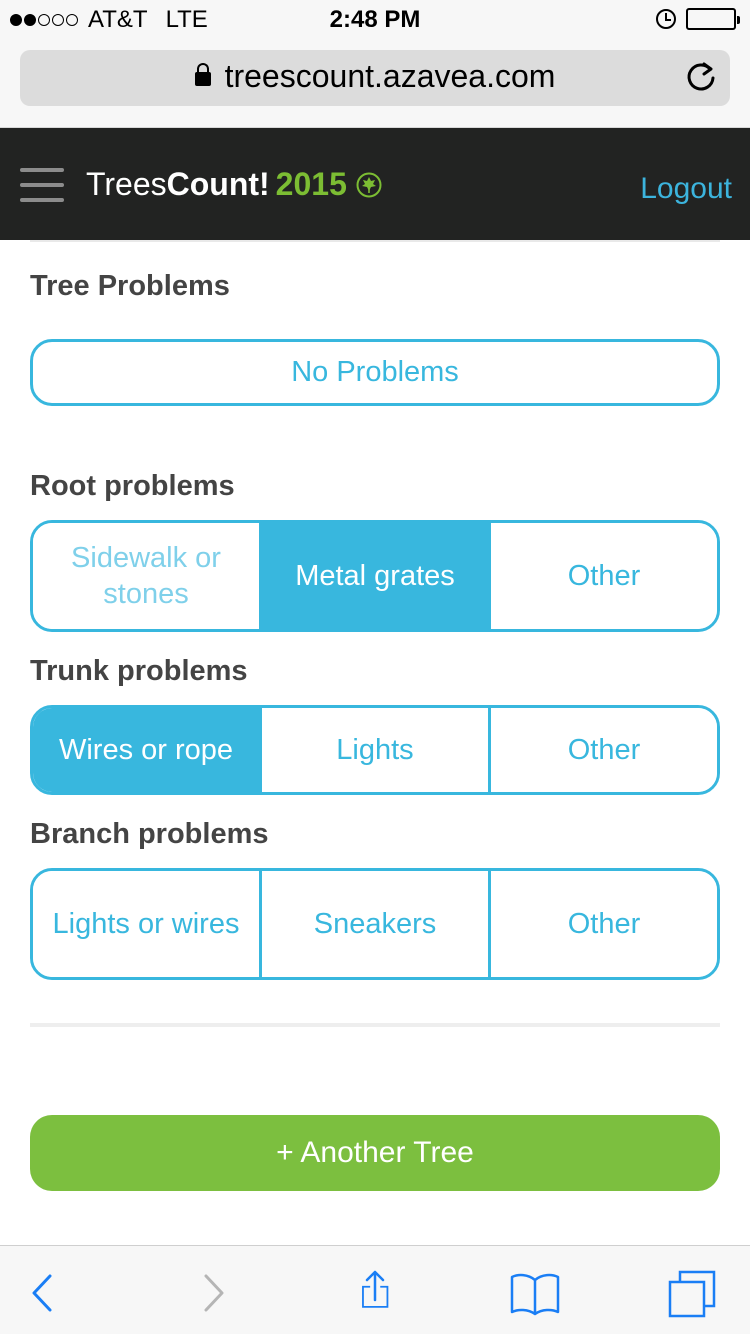 This screenshot has width=750, height=1334. What do you see at coordinates (147, 576) in the screenshot?
I see `root-option: Sidewalk or stones` at bounding box center [147, 576].